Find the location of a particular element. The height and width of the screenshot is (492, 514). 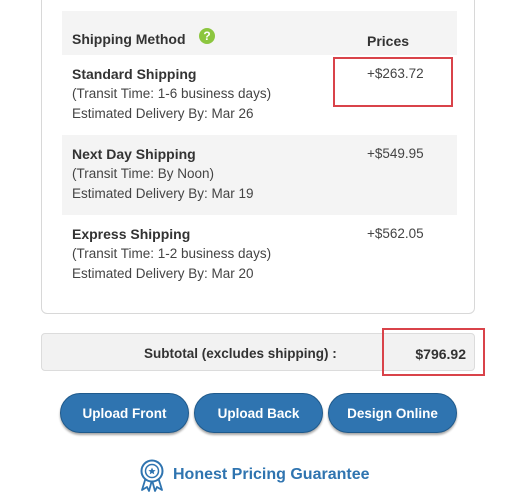

guarantee-label: Honest Pricing Guarantee is located at coordinates (271, 474).